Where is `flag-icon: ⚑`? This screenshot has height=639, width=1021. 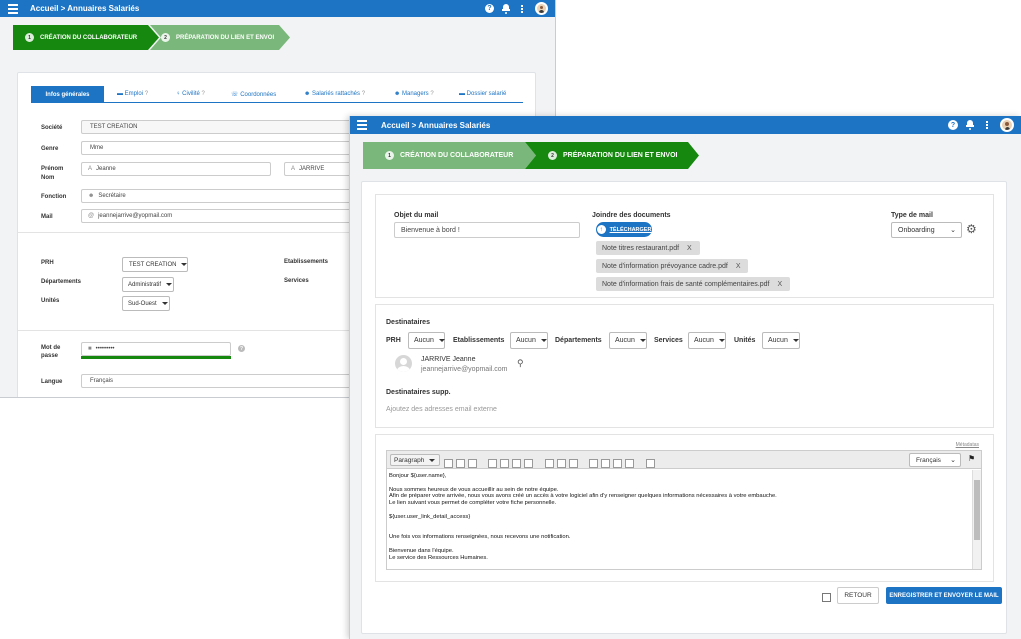
flag-icon: ⚑ is located at coordinates (971, 458).